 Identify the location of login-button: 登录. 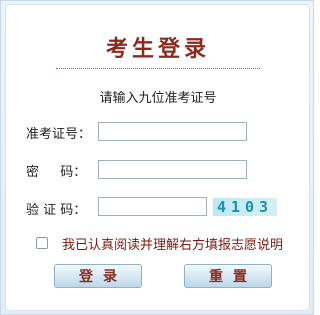
(98, 276).